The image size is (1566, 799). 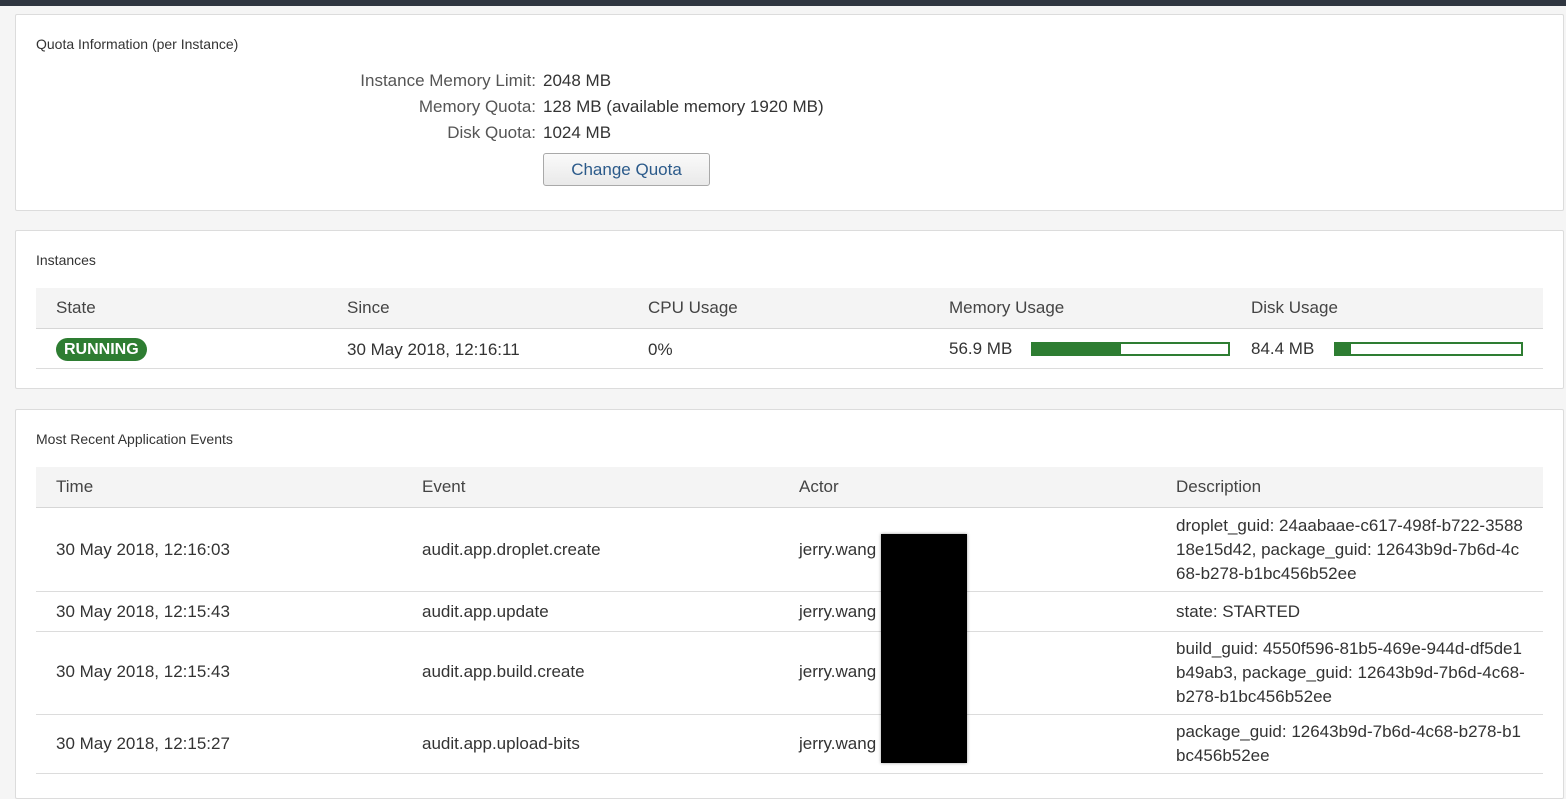 I want to click on event-description: state: STARTED, so click(x=1238, y=611).